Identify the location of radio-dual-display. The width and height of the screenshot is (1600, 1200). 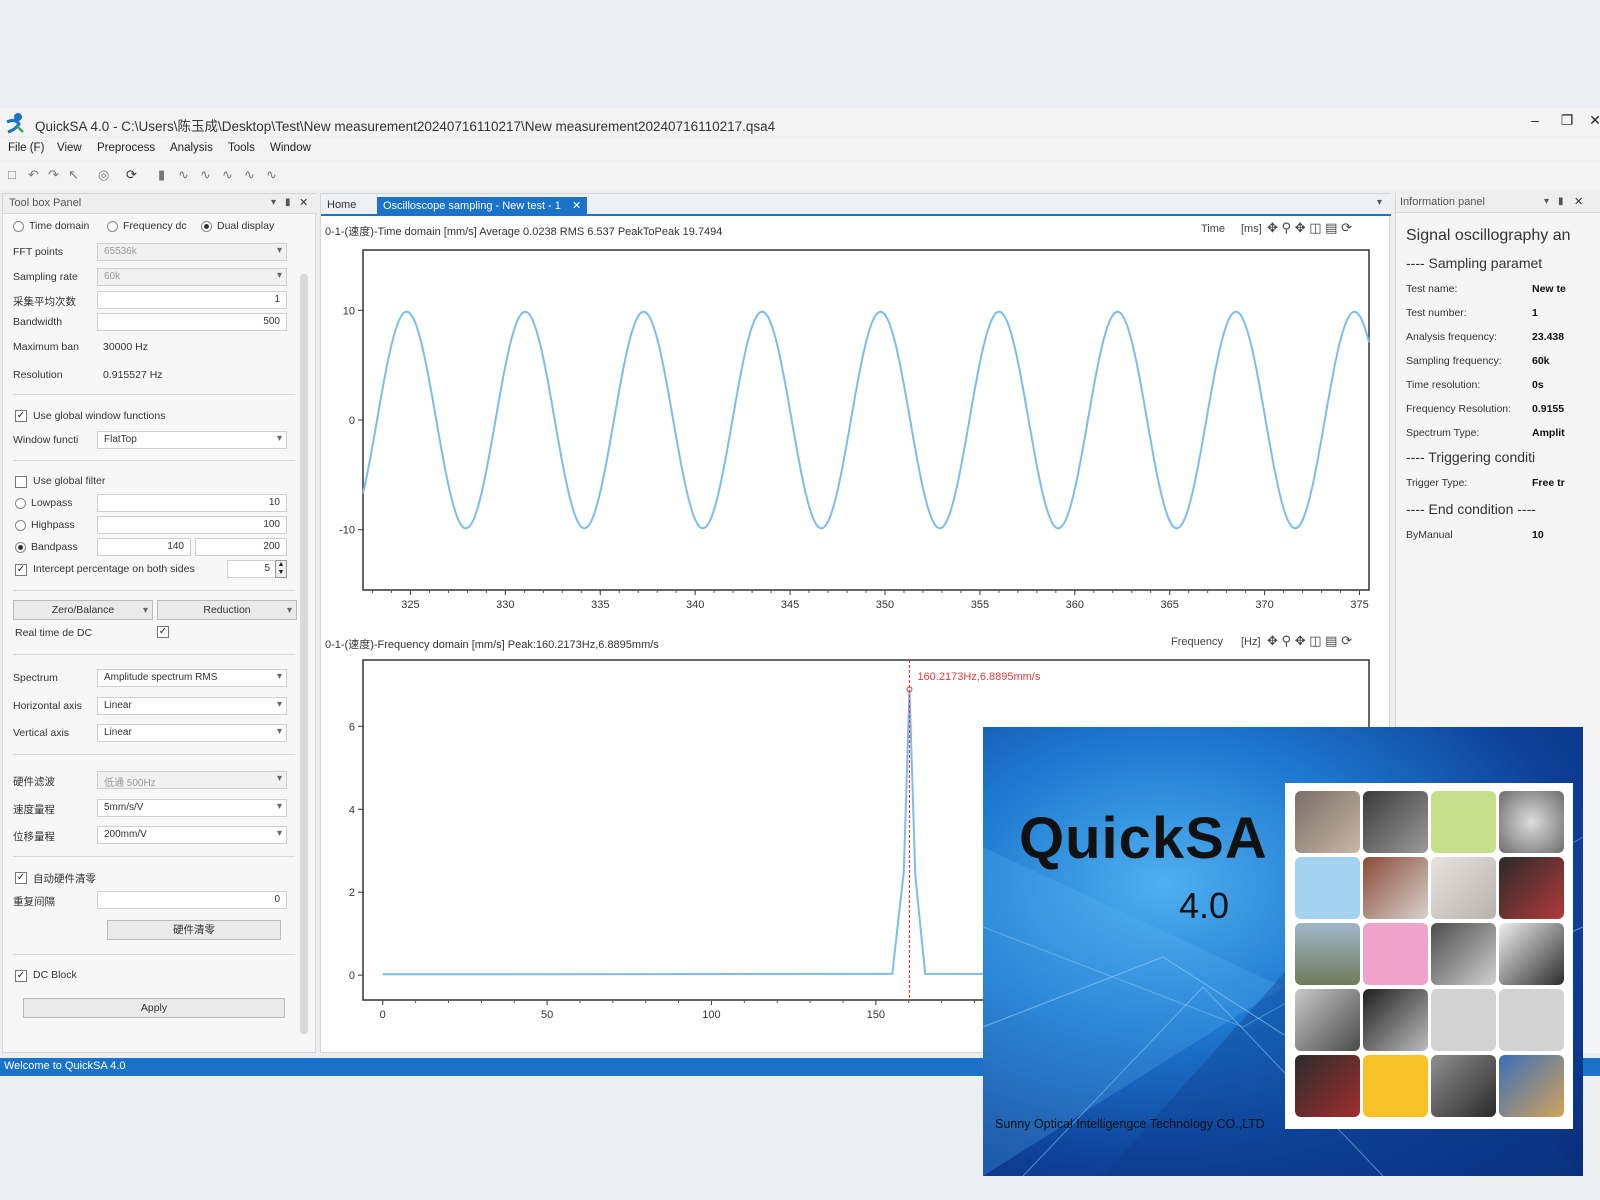
(206, 226).